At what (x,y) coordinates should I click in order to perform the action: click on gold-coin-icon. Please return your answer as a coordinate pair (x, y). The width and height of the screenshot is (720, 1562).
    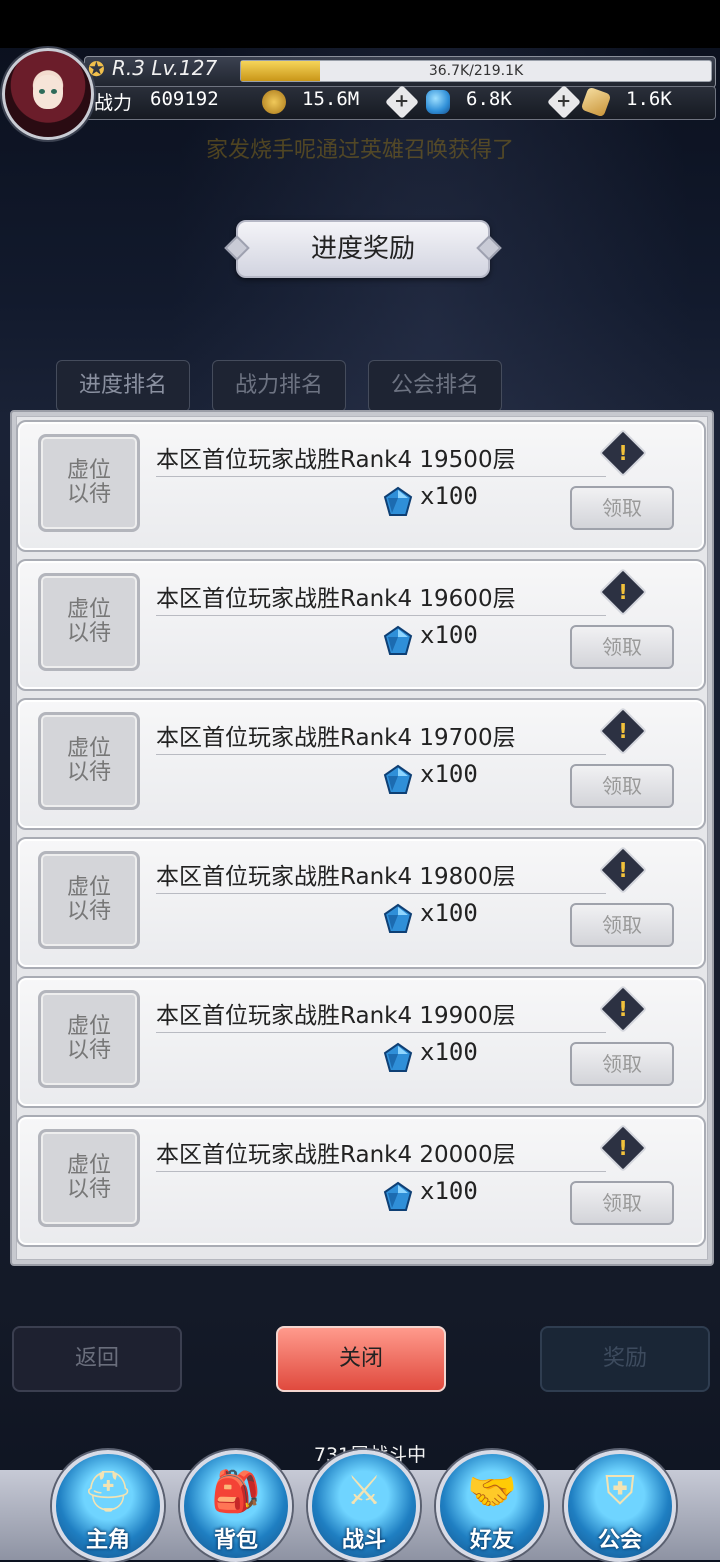
    Looking at the image, I should click on (274, 102).